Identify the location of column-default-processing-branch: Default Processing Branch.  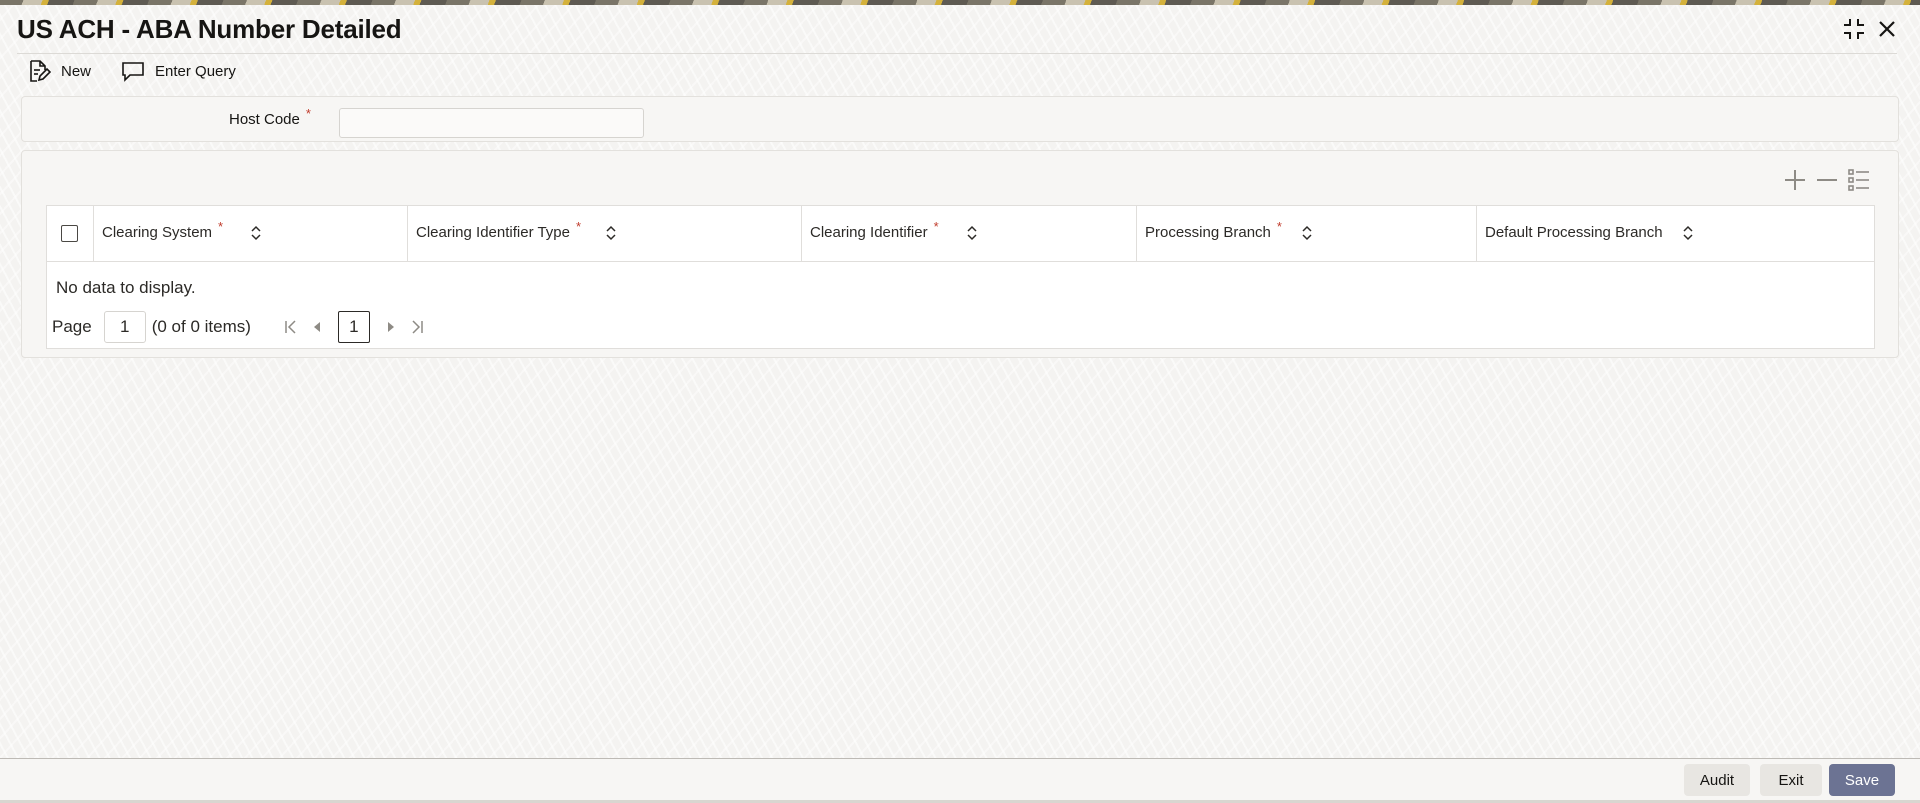
(1675, 234).